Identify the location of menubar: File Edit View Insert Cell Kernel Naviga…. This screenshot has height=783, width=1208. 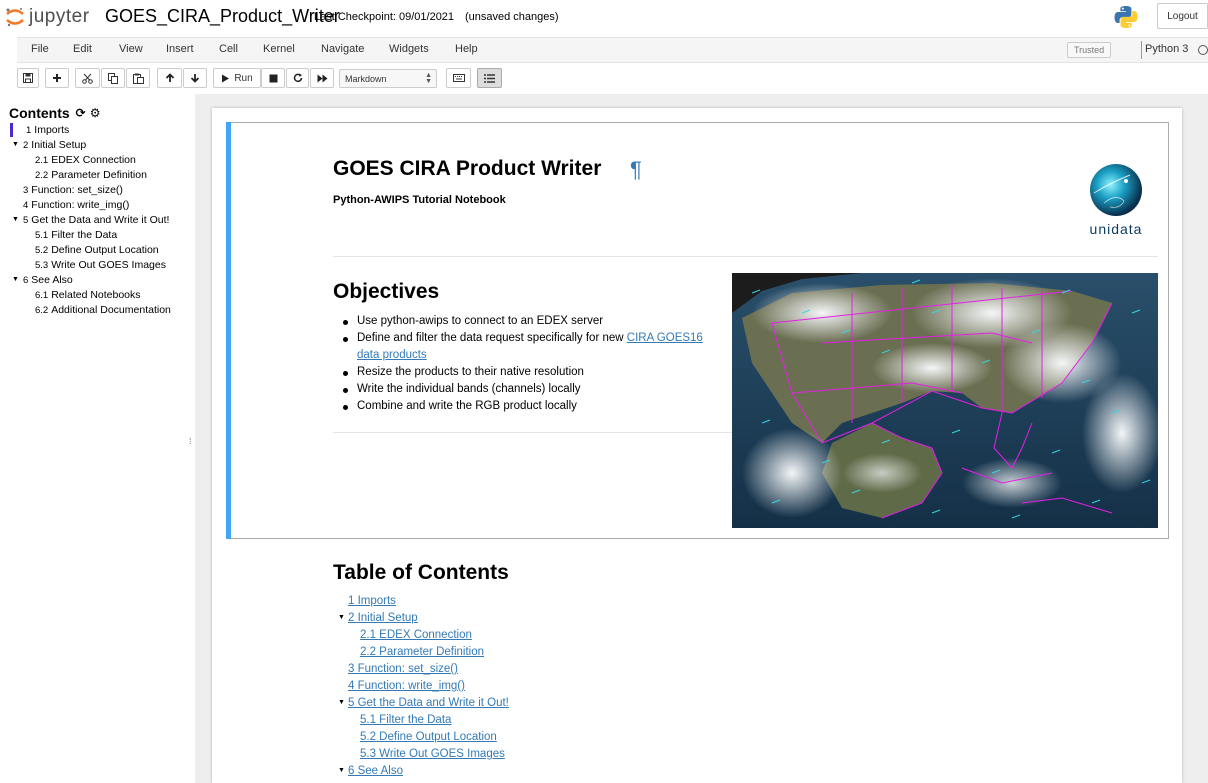
(612, 50).